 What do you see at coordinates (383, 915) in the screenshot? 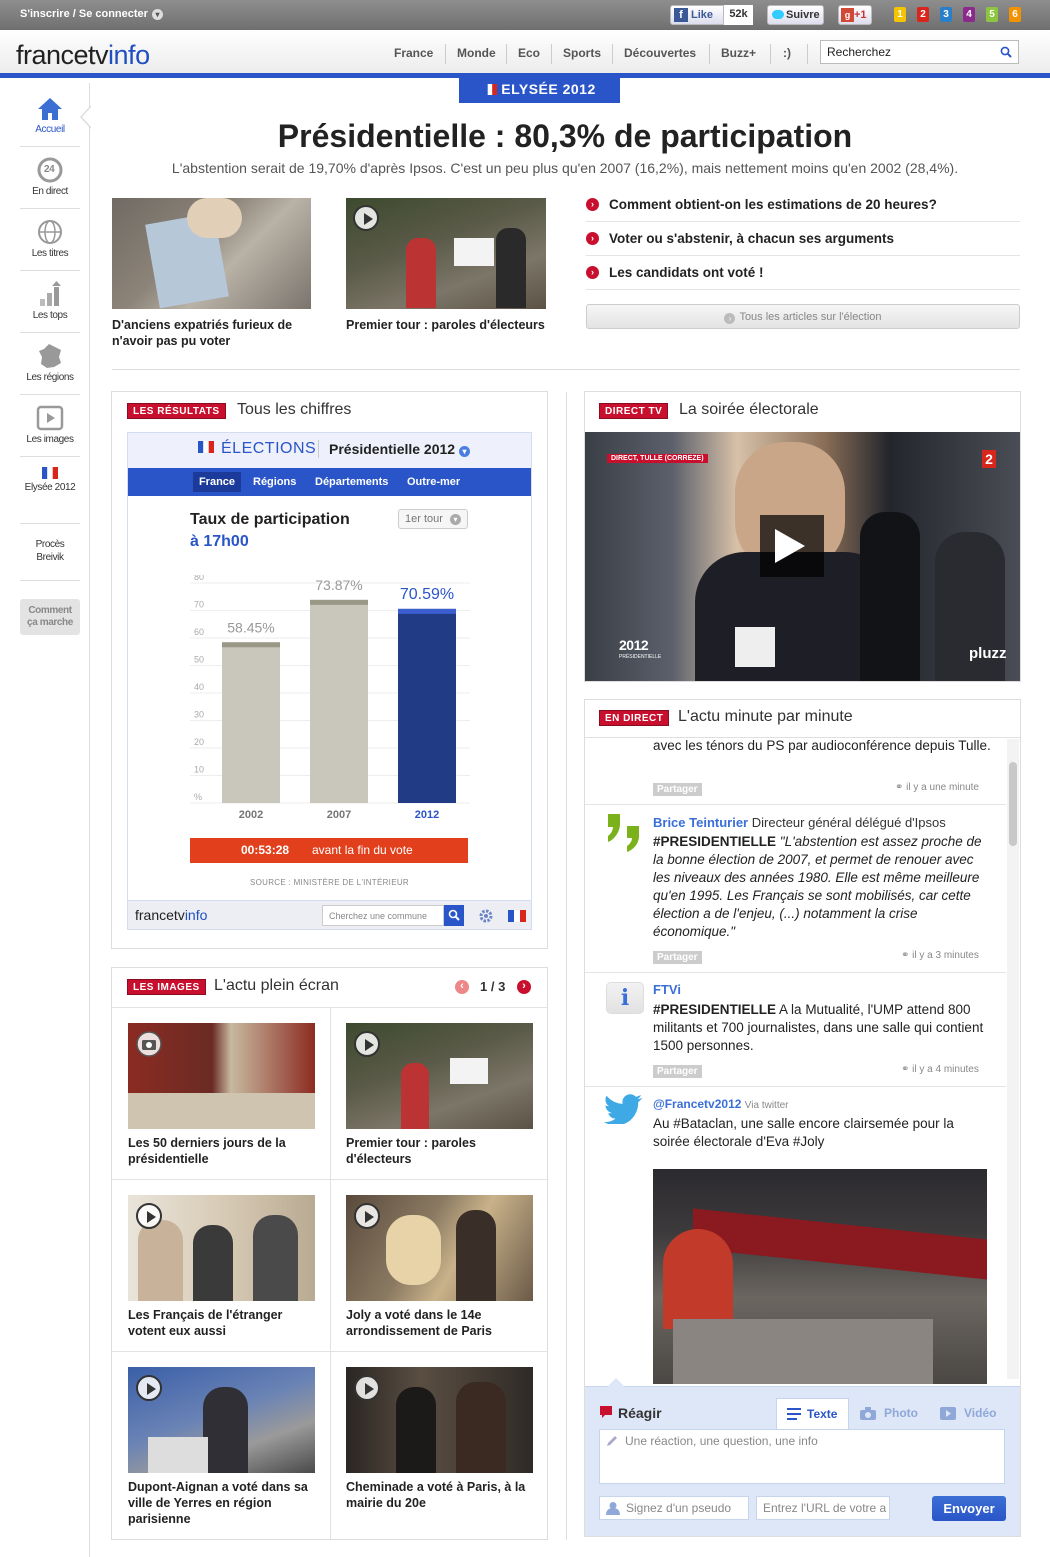
I see `commune-search-input: Cherchez une commune` at bounding box center [383, 915].